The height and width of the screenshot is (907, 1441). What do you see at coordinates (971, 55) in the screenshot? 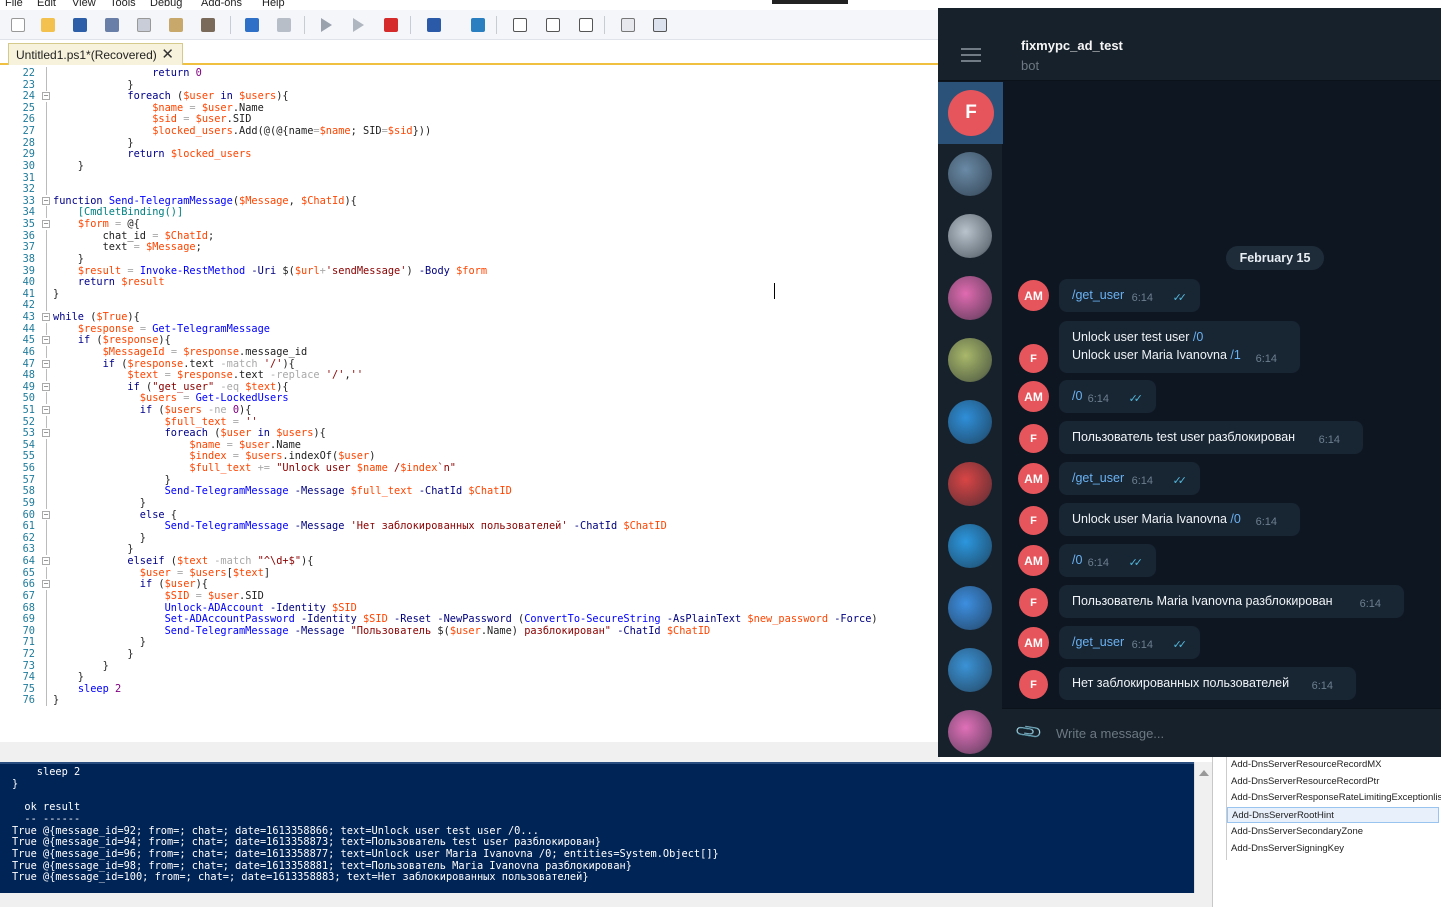
I see `hamburger-menu-icon` at bounding box center [971, 55].